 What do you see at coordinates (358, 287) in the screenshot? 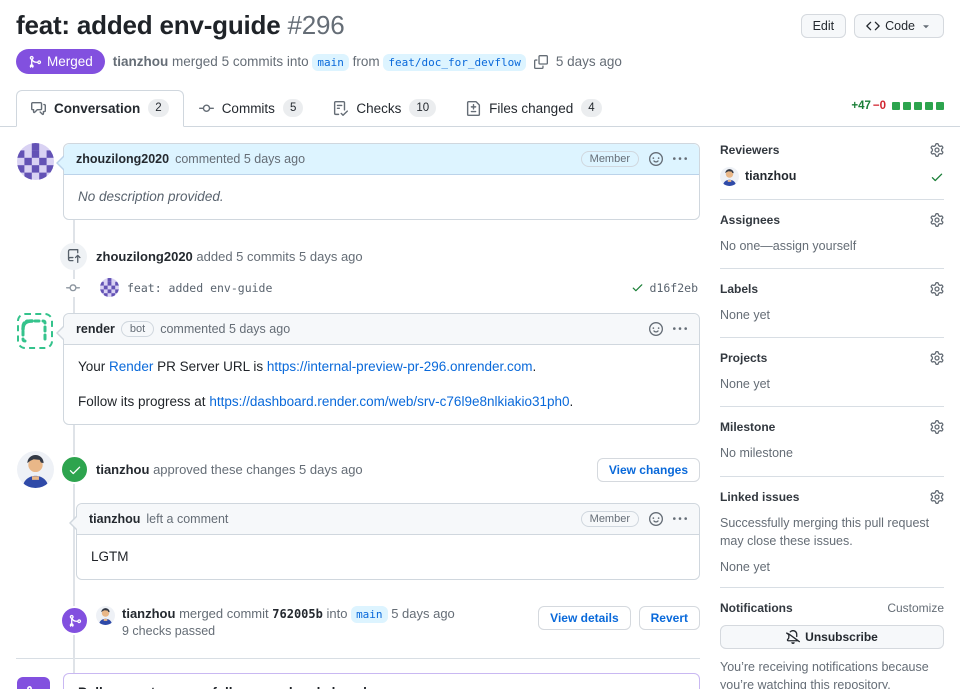
I see `commit-row: feat: added env-guide d16f2eb` at bounding box center [358, 287].